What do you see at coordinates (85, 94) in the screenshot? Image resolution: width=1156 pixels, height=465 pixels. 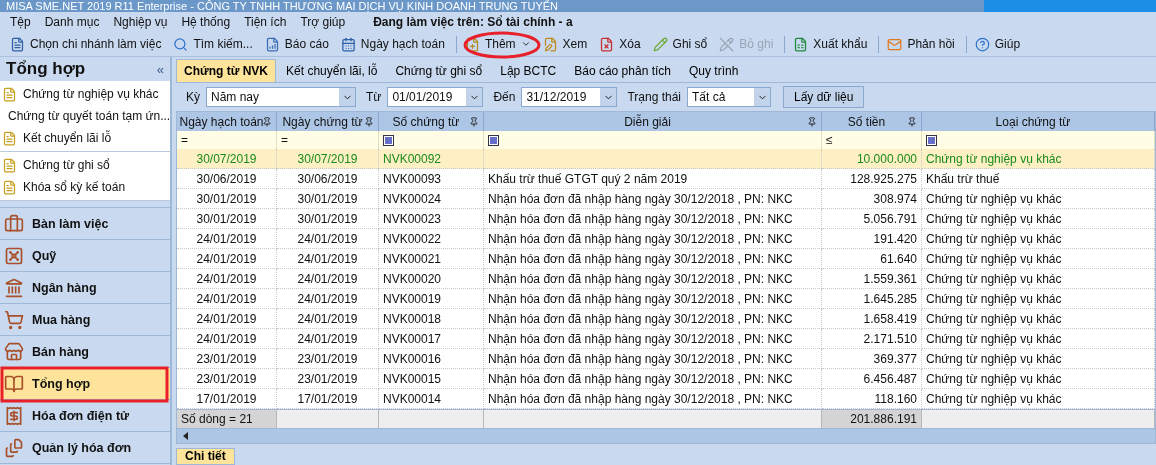 I see `sidebar-item: Chứng từ nghiệp vụ khác` at bounding box center [85, 94].